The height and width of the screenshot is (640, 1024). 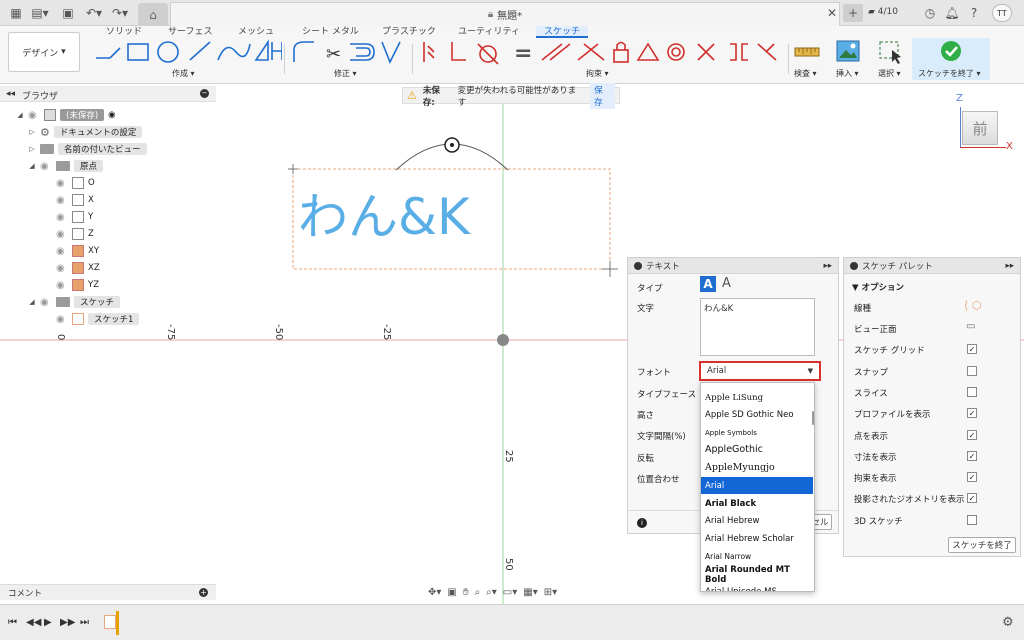 I want to click on font-option: Arial Narrow, so click(x=757, y=556).